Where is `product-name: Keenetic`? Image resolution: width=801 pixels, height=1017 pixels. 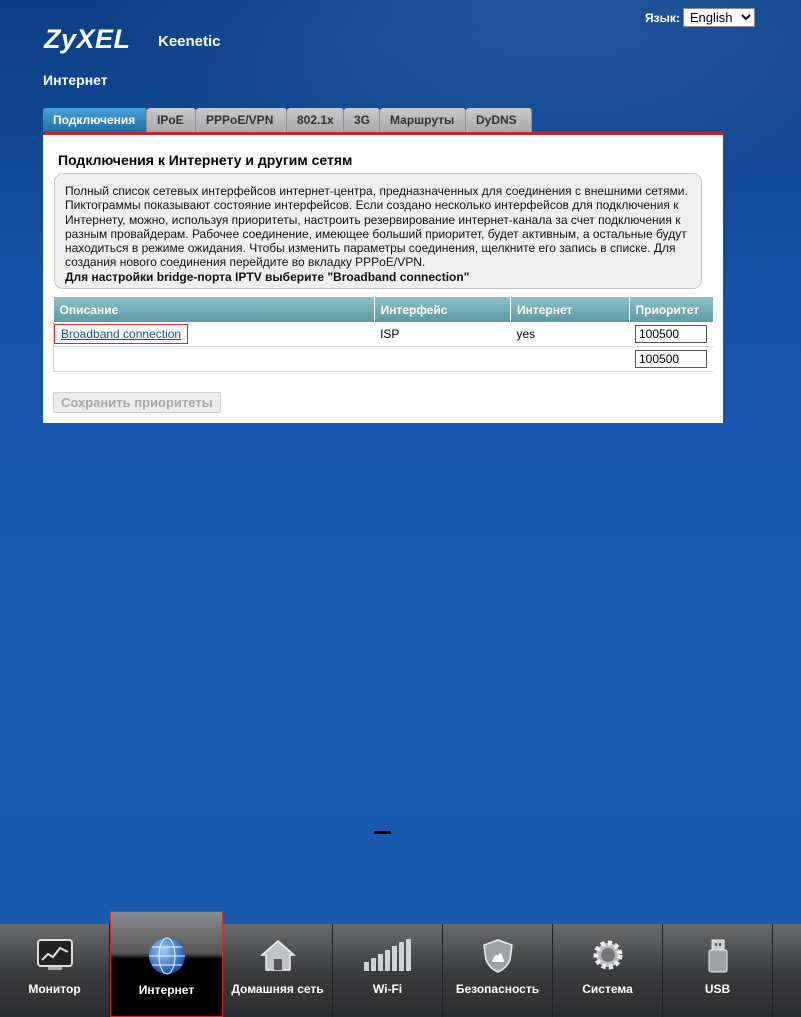
product-name: Keenetic is located at coordinates (189, 41).